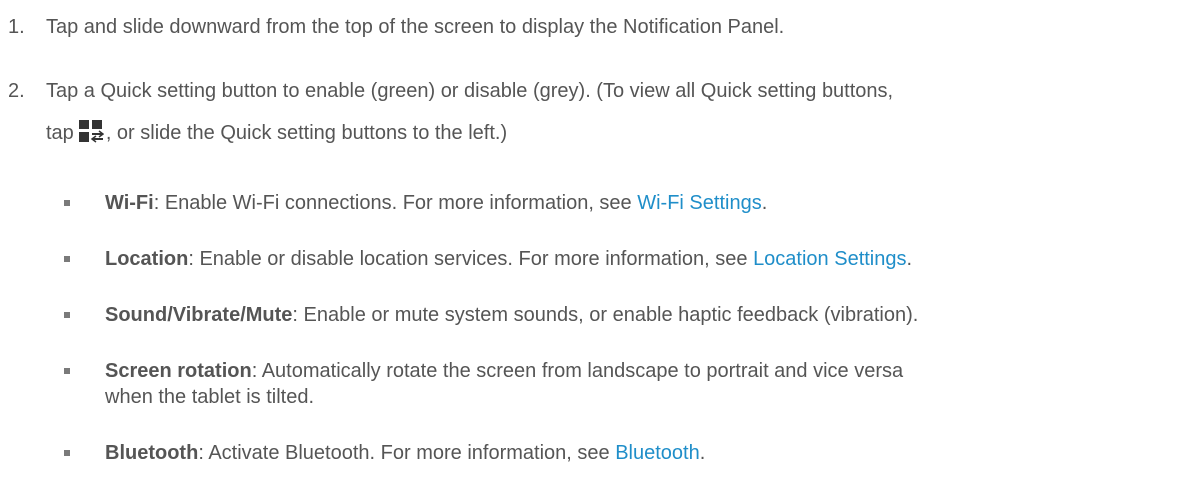 The image size is (1202, 498). Describe the element at coordinates (657, 453) in the screenshot. I see `bluetooth-link: Bluetooth` at that location.